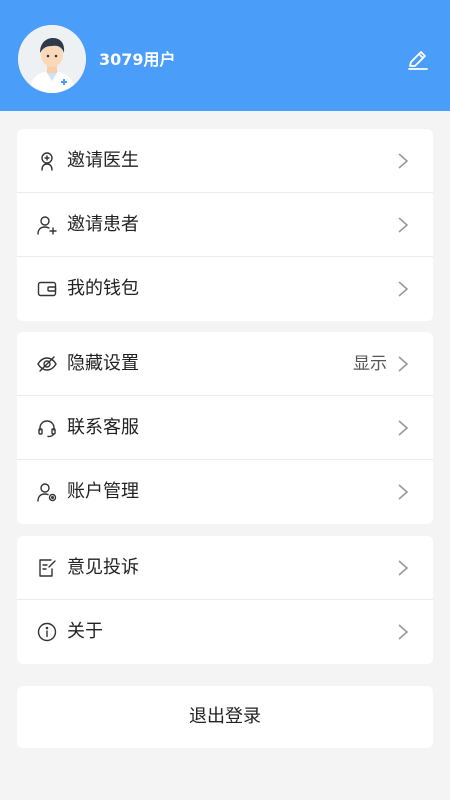  I want to click on menu-item-label: 意见投诉, so click(103, 567).